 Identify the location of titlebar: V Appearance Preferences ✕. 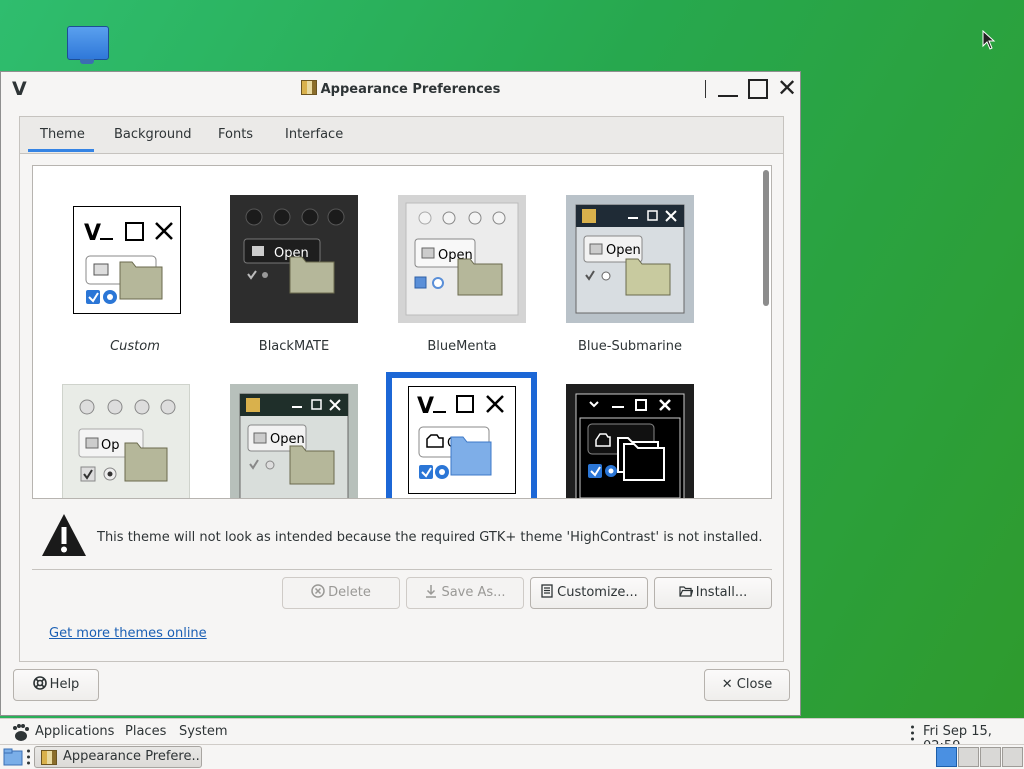
(400, 88).